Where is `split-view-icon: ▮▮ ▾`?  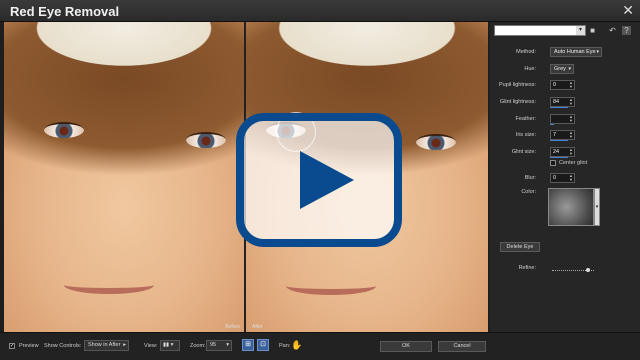
split-view-icon: ▮▮ ▾ is located at coordinates (168, 345).